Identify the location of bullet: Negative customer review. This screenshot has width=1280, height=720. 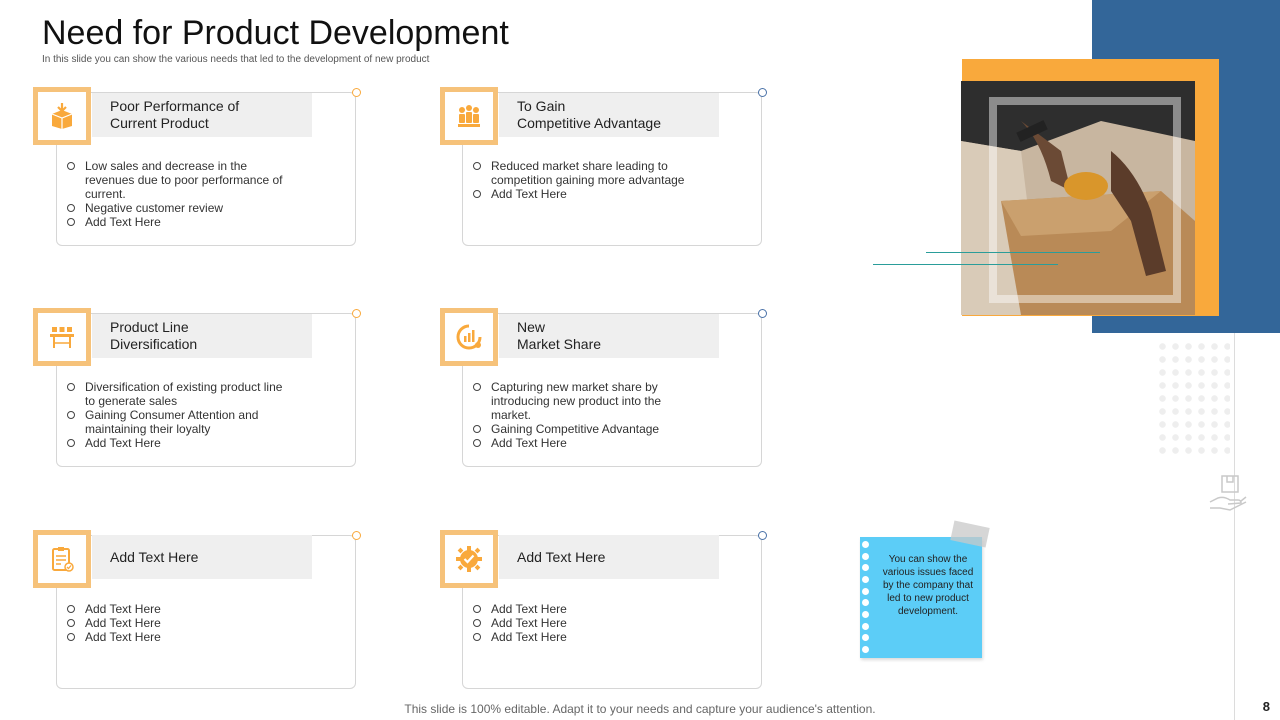
(176, 208).